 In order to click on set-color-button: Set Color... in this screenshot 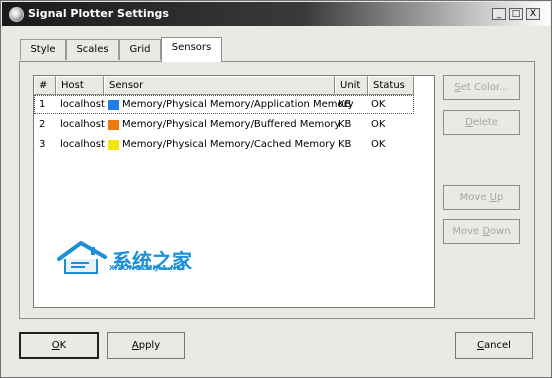, I will do `click(481, 87)`.